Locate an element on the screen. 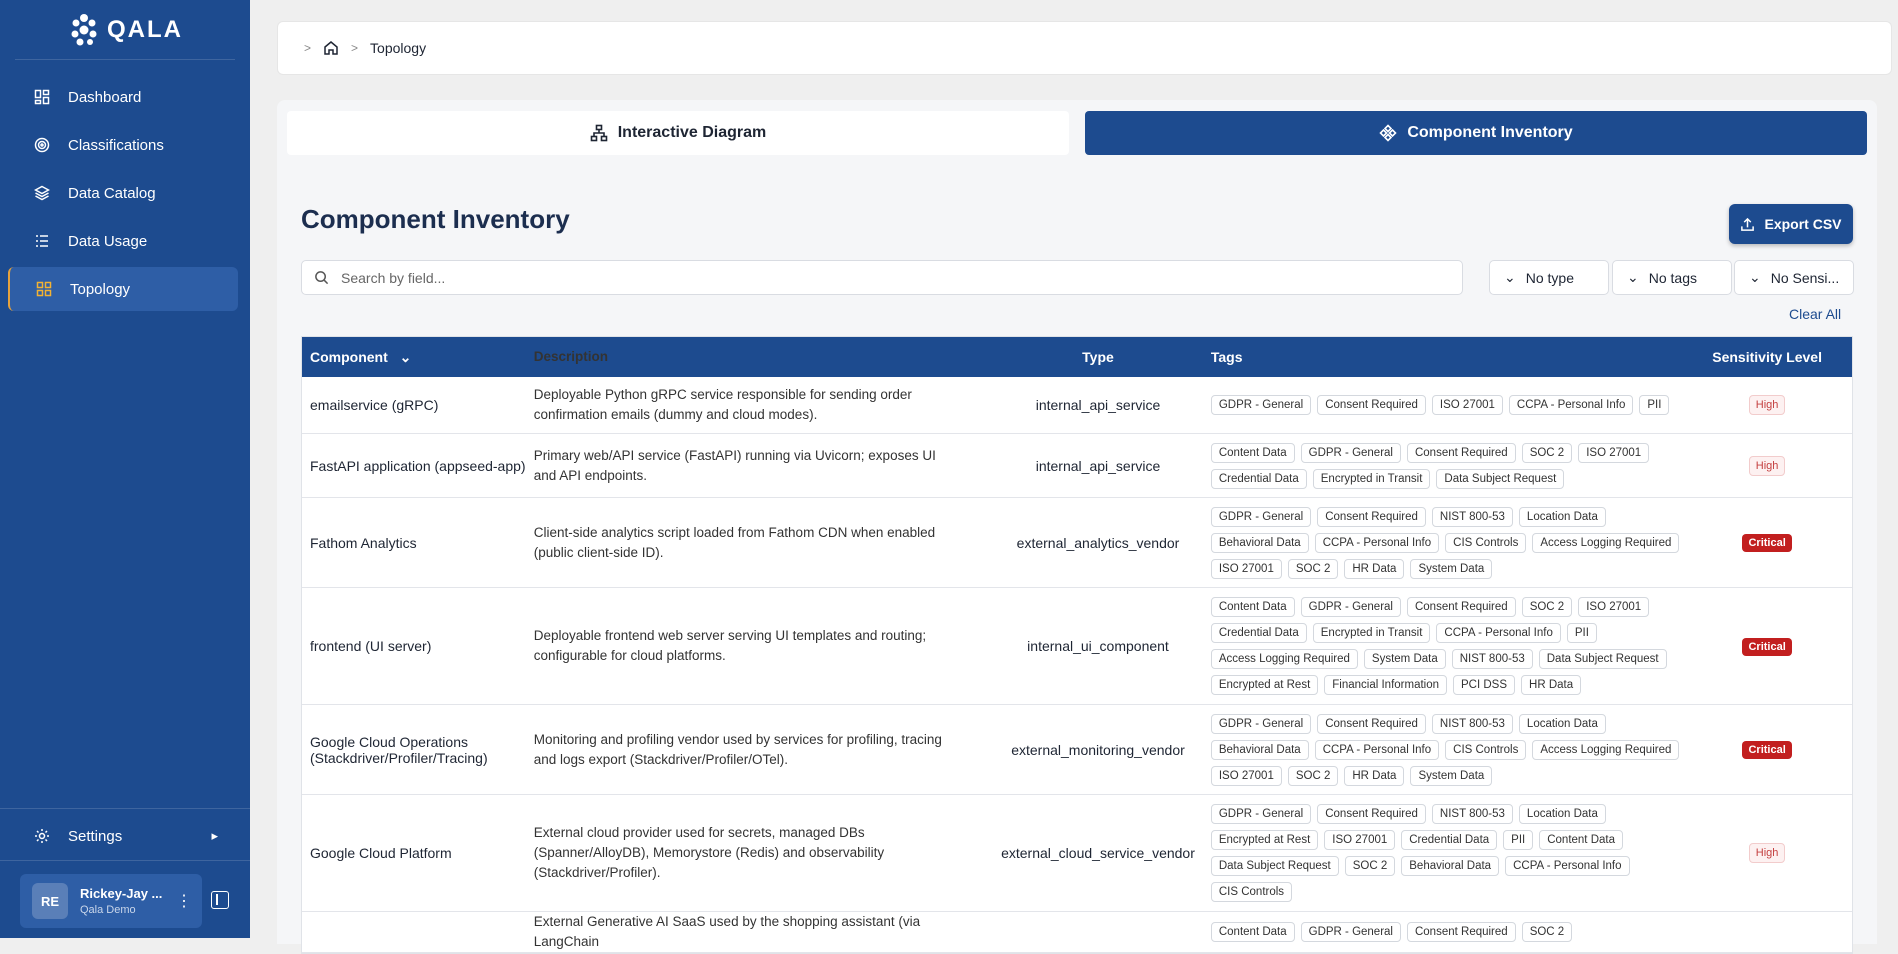  sidebar-item-classifications: Classifications is located at coordinates (123, 145).